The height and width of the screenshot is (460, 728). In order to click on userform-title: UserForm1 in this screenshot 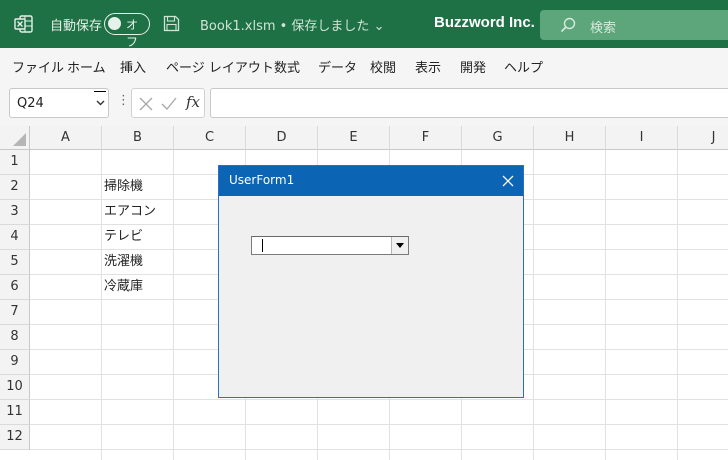, I will do `click(262, 180)`.